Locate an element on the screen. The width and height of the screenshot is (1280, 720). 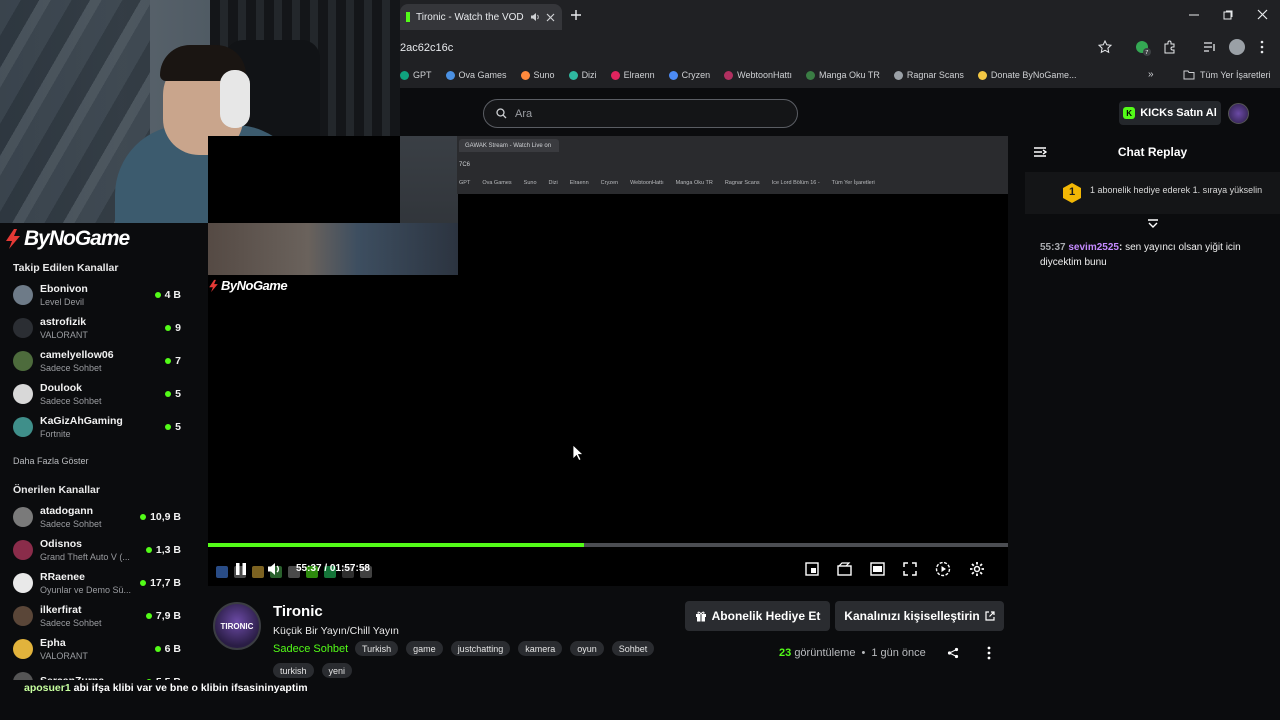
chat-message-user: sevim2525 is located at coordinates (1093, 247).